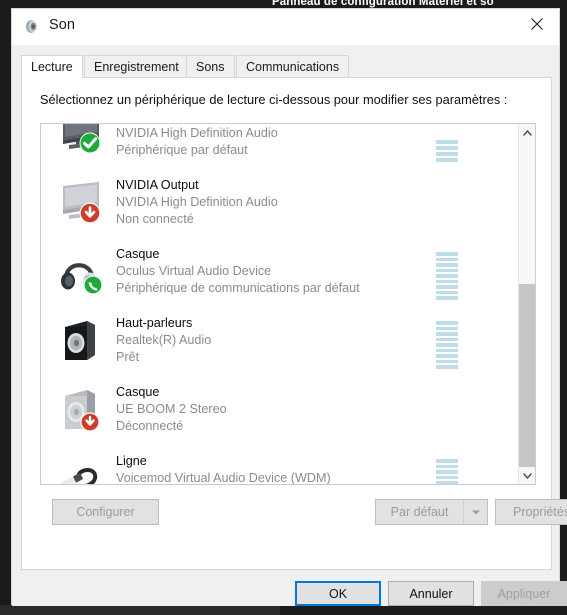 The width and height of the screenshot is (567, 615). What do you see at coordinates (83, 469) in the screenshot?
I see `rca-cable-icon` at bounding box center [83, 469].